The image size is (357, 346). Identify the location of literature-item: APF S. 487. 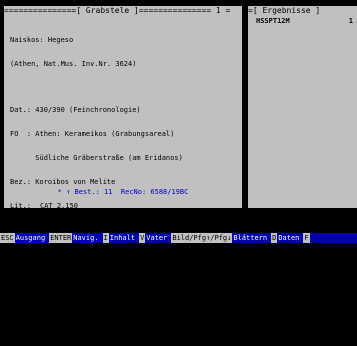
(61, 326).